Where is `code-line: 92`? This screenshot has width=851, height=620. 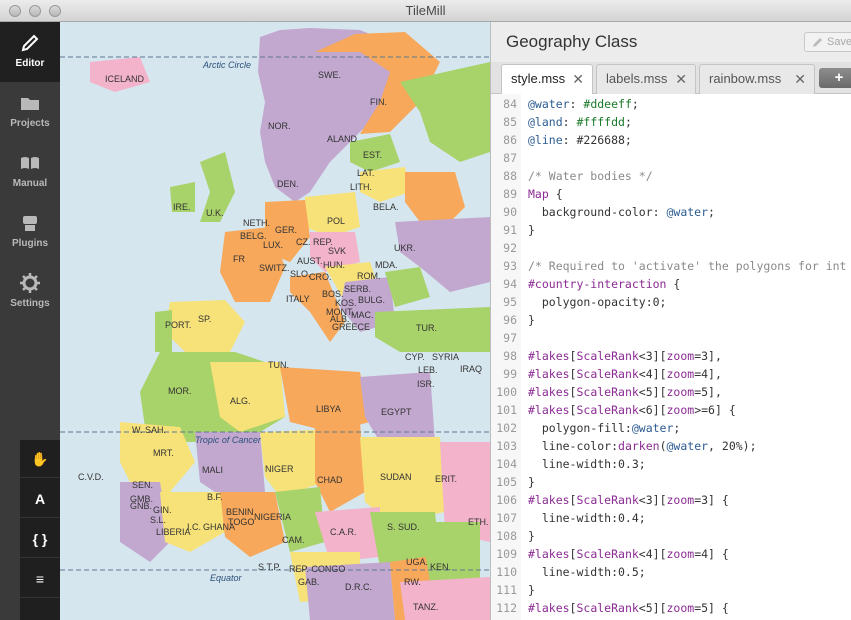
code-line: 92 is located at coordinates (671, 248).